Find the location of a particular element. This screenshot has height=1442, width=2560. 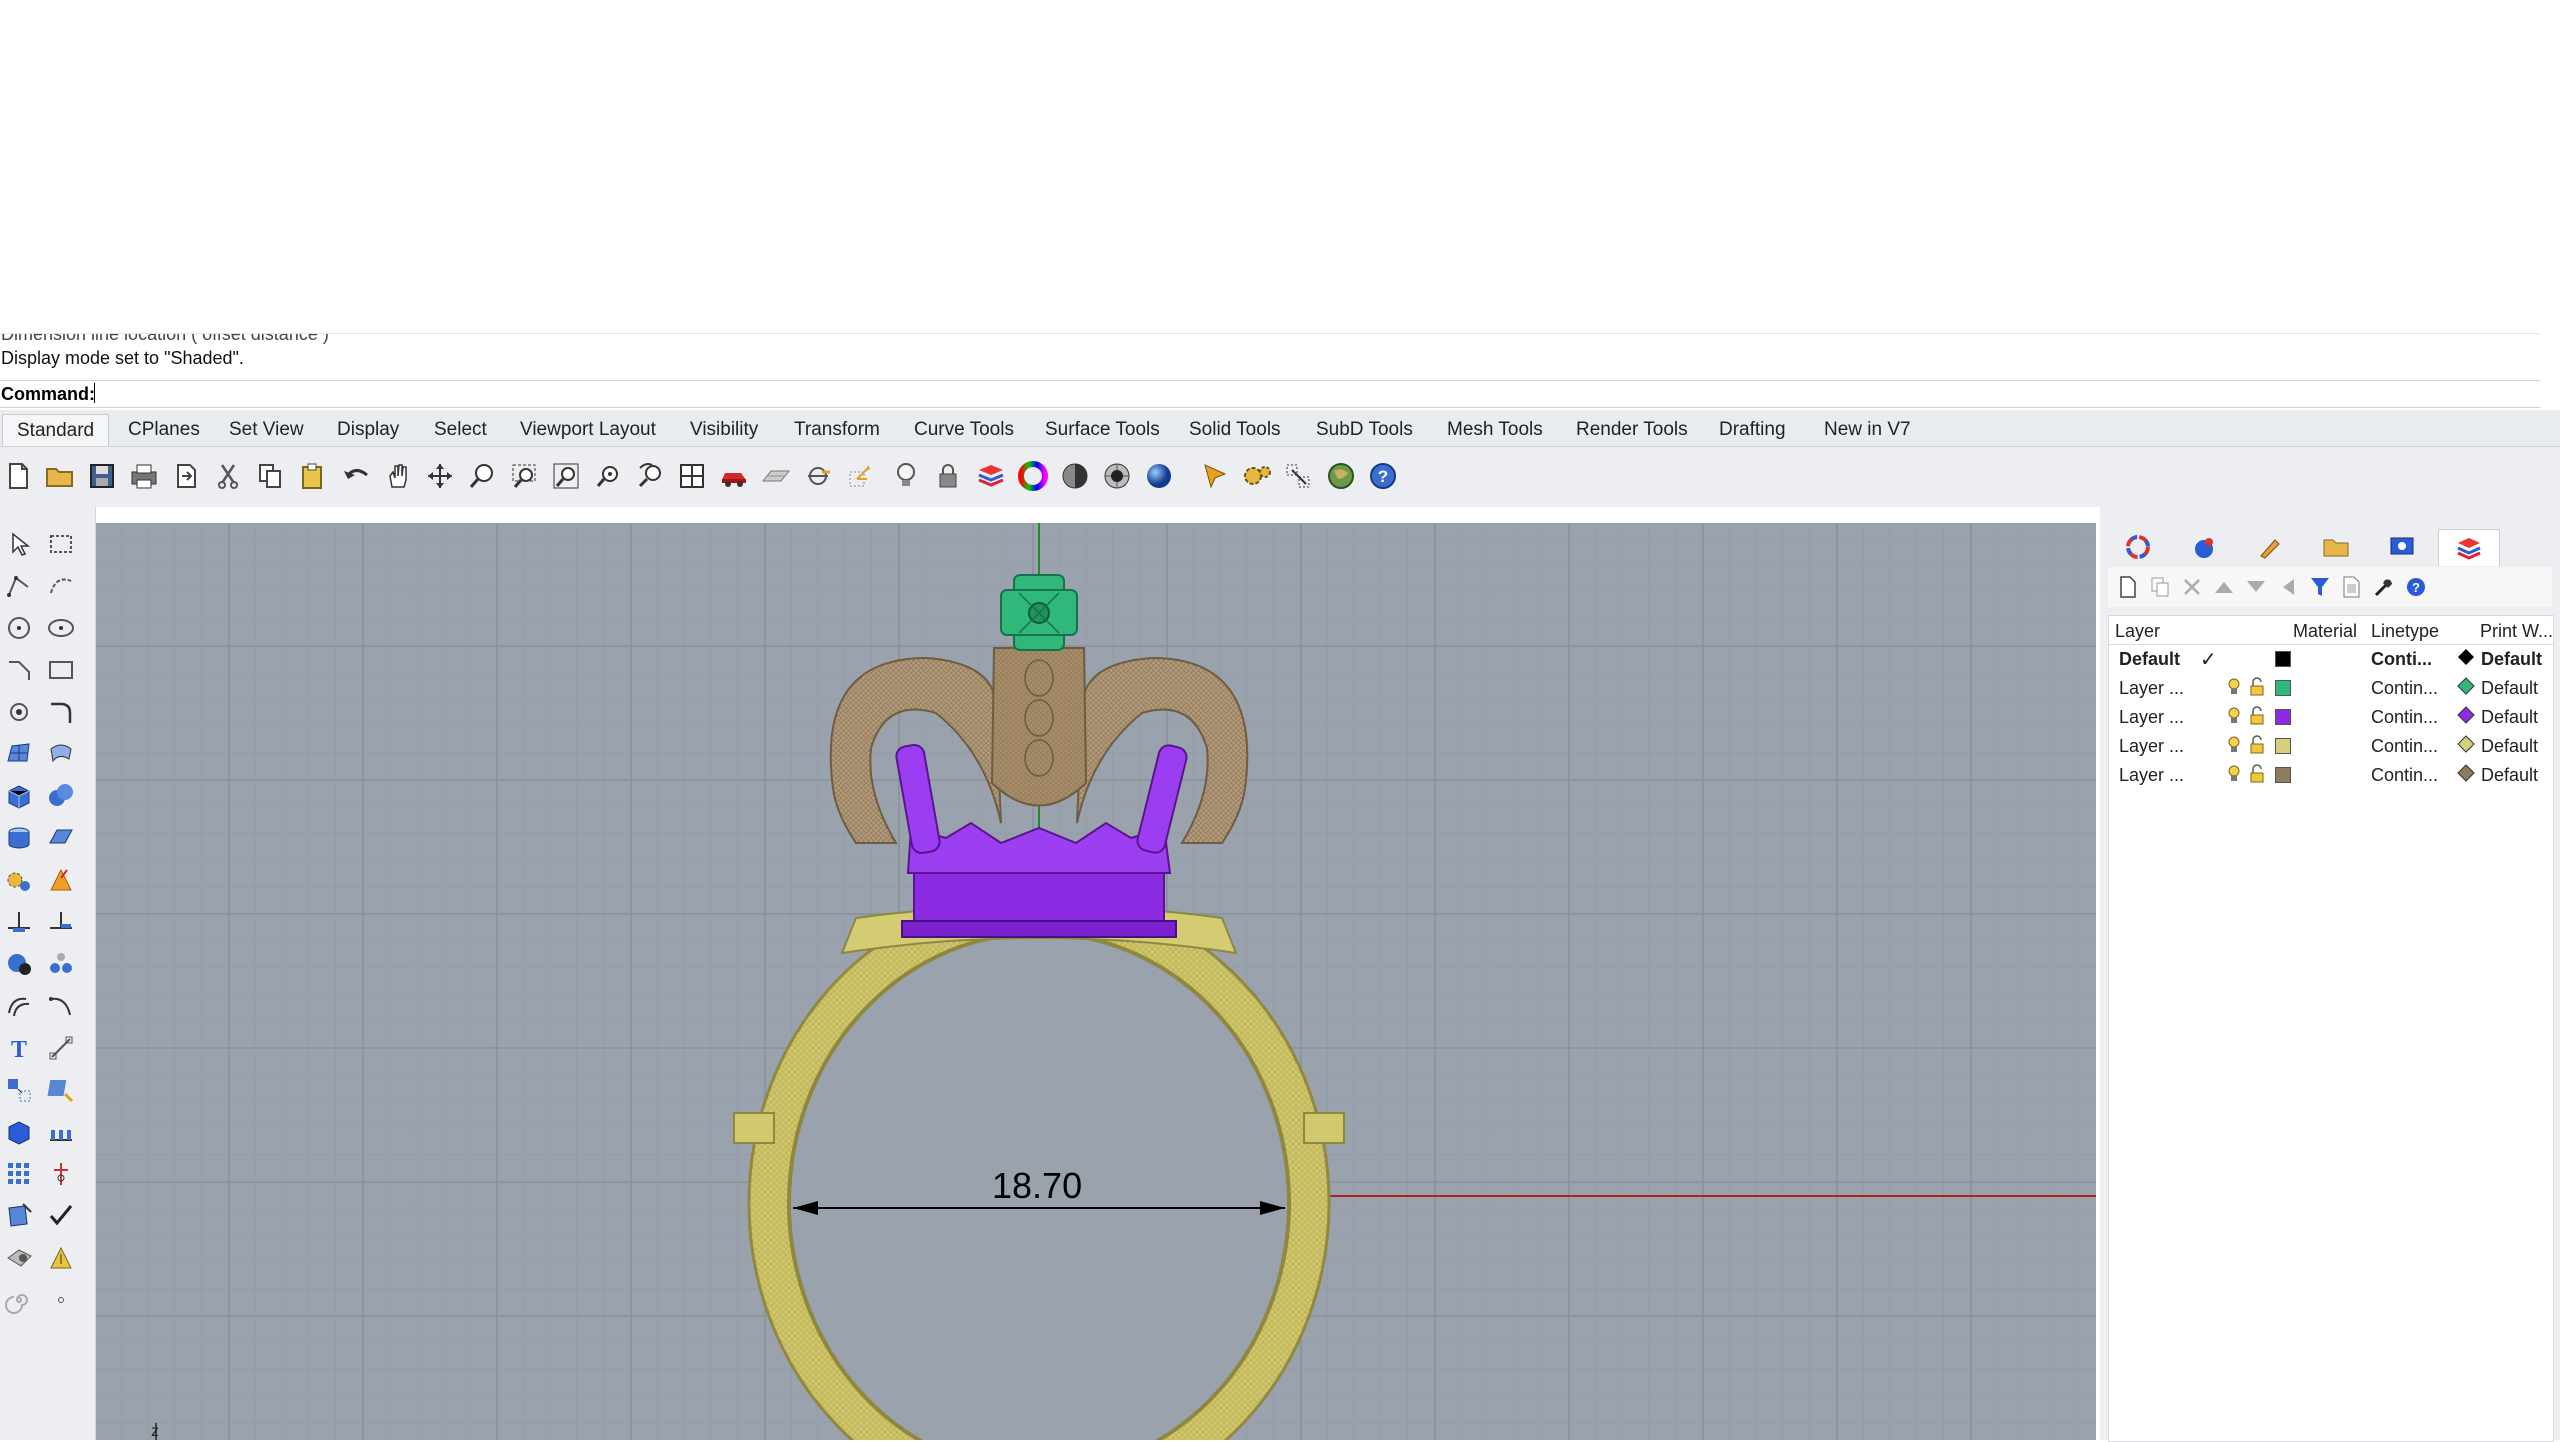

libraries-folder-icon is located at coordinates (2336, 547).